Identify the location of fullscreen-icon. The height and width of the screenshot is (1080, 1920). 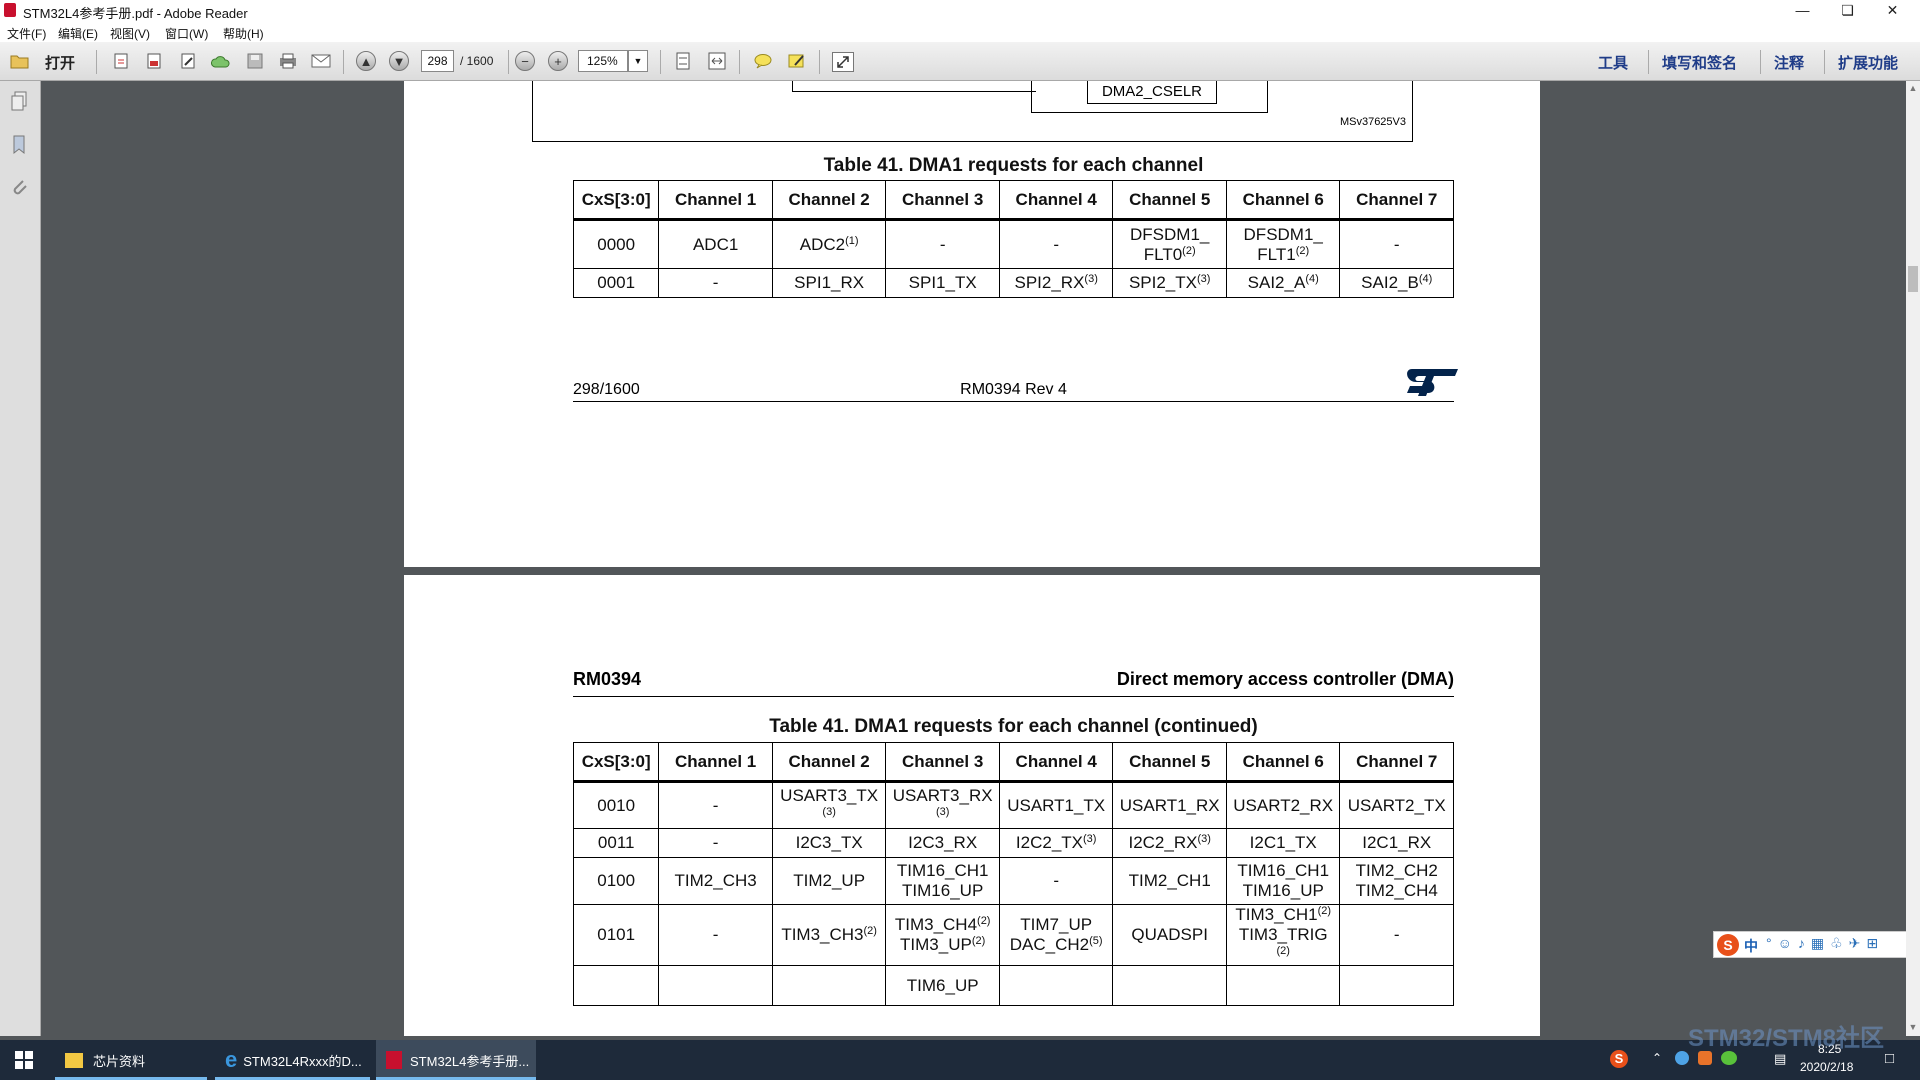
(843, 62).